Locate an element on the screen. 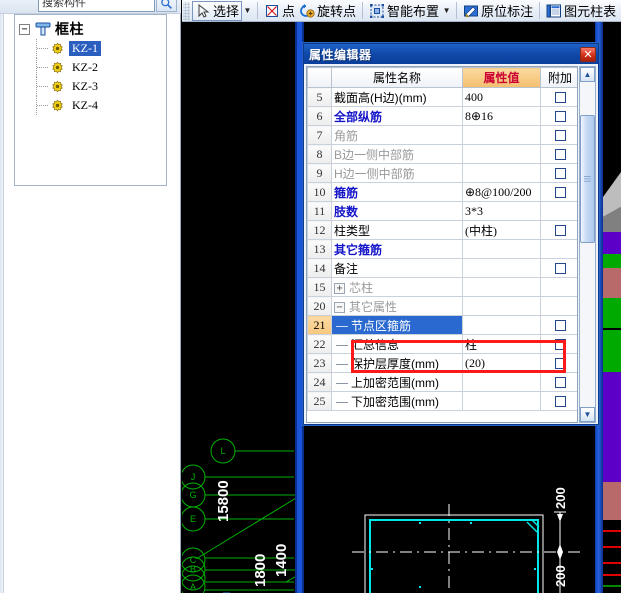  col-header-index is located at coordinates (319, 77).